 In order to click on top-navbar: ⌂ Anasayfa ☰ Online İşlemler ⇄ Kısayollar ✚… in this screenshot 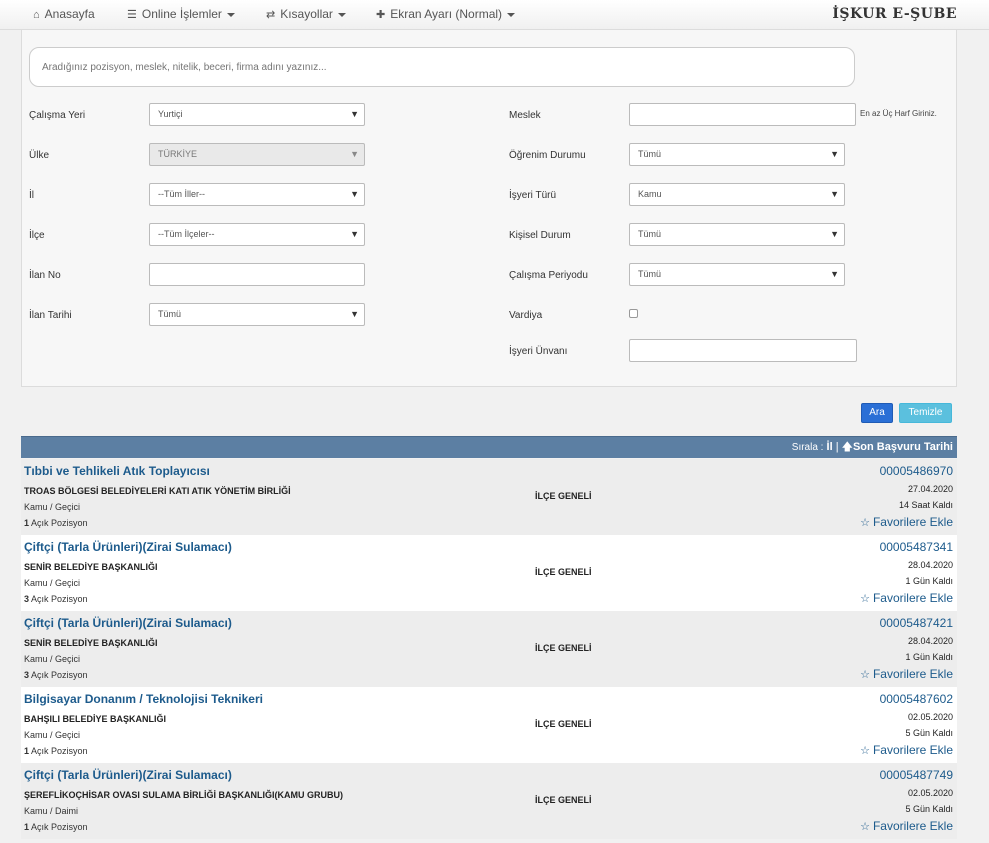, I will do `click(494, 15)`.